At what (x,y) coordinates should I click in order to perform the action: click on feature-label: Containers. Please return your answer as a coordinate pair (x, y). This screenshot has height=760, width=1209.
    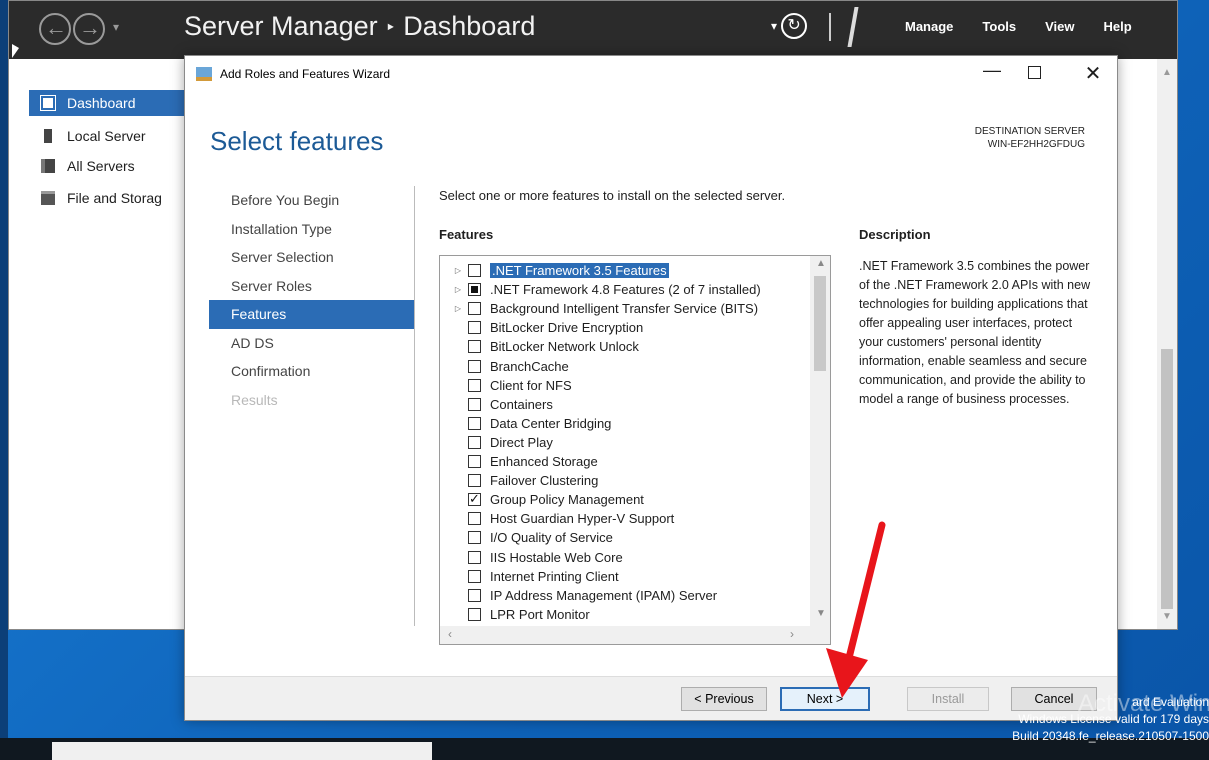
    Looking at the image, I should click on (521, 404).